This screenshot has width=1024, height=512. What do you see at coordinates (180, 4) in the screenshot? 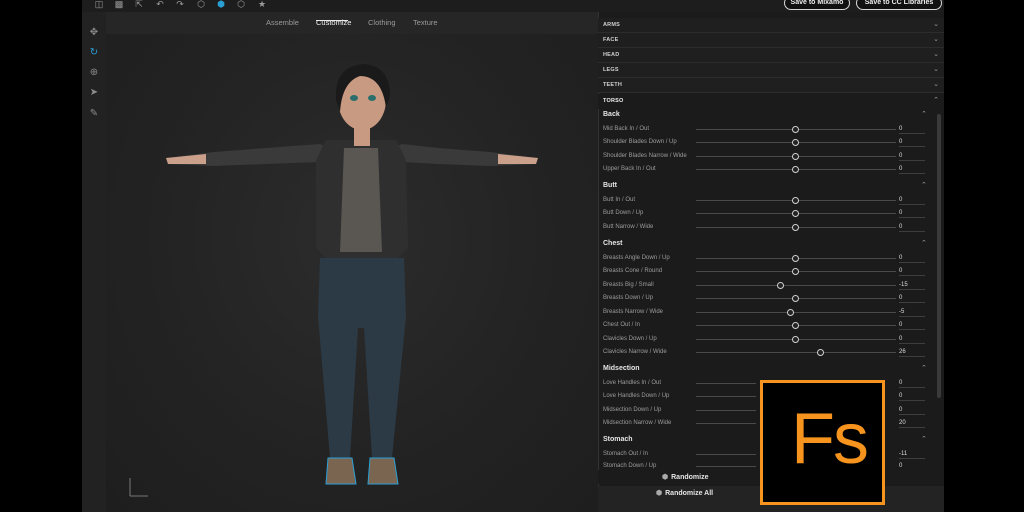
I see `redo-icon: ↷` at bounding box center [180, 4].